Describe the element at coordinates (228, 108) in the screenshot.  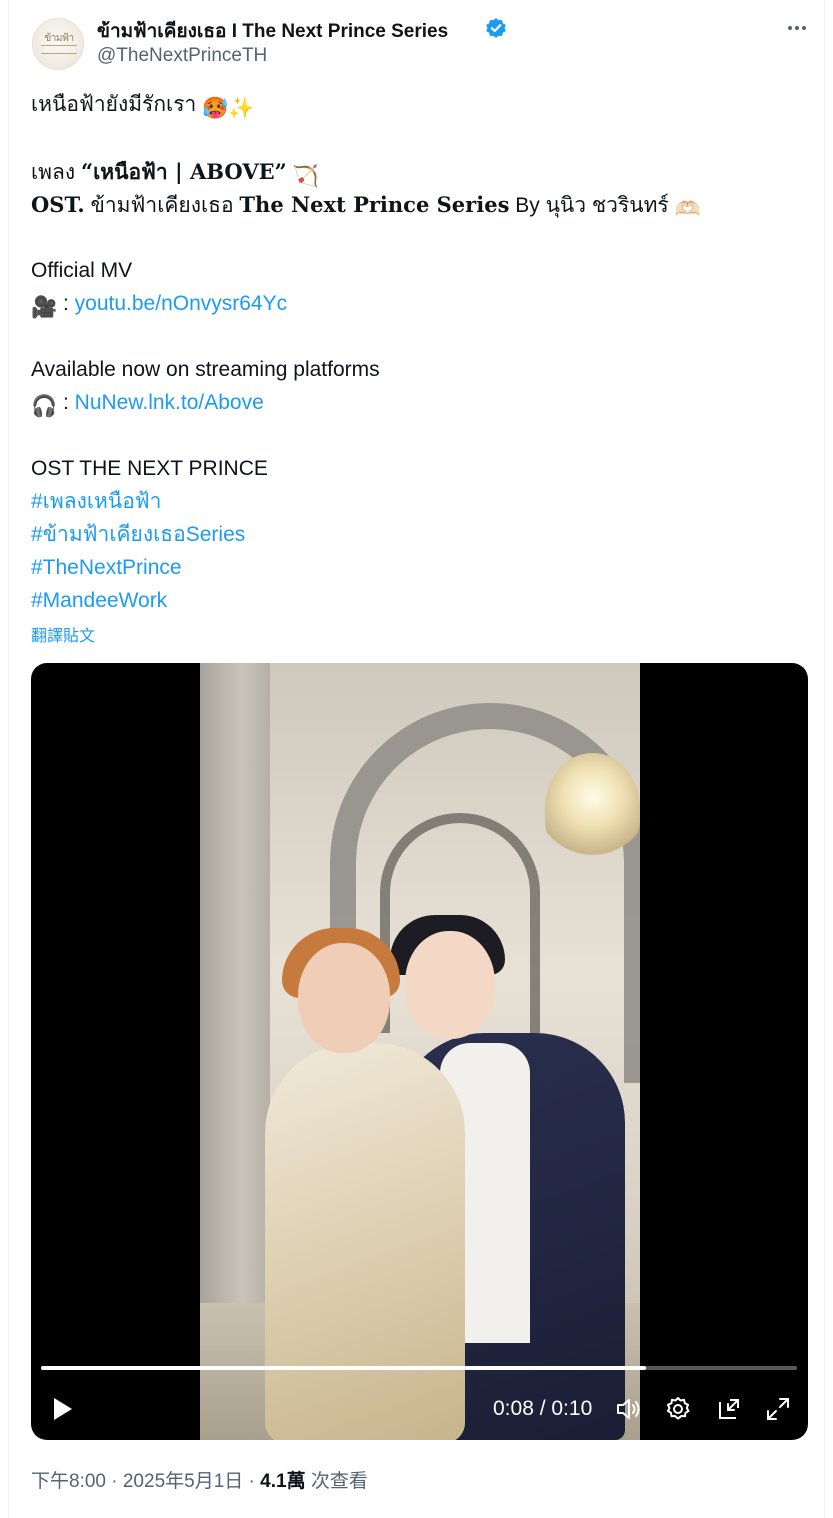
I see `tweet-emoji-1: 🥵✨` at that location.